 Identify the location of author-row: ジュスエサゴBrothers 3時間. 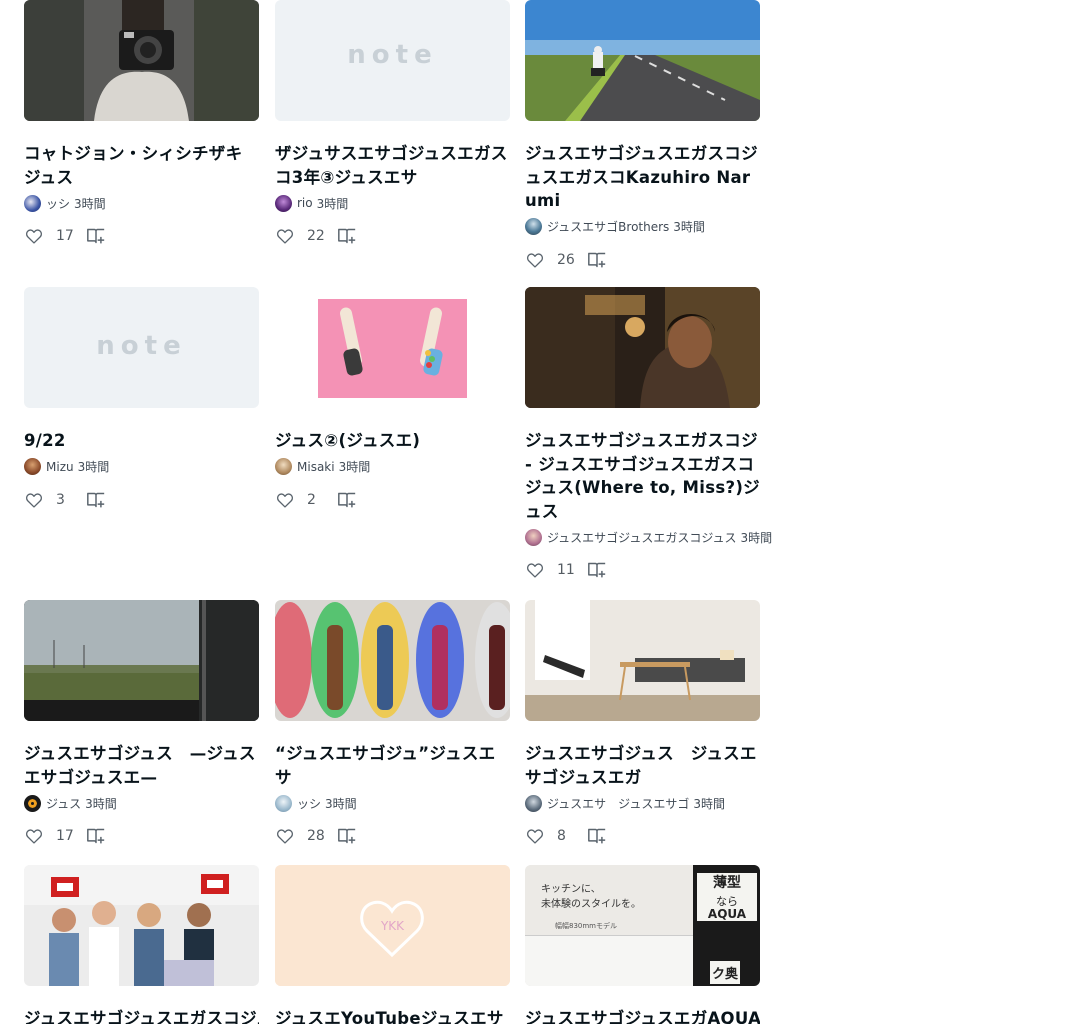
(642, 227).